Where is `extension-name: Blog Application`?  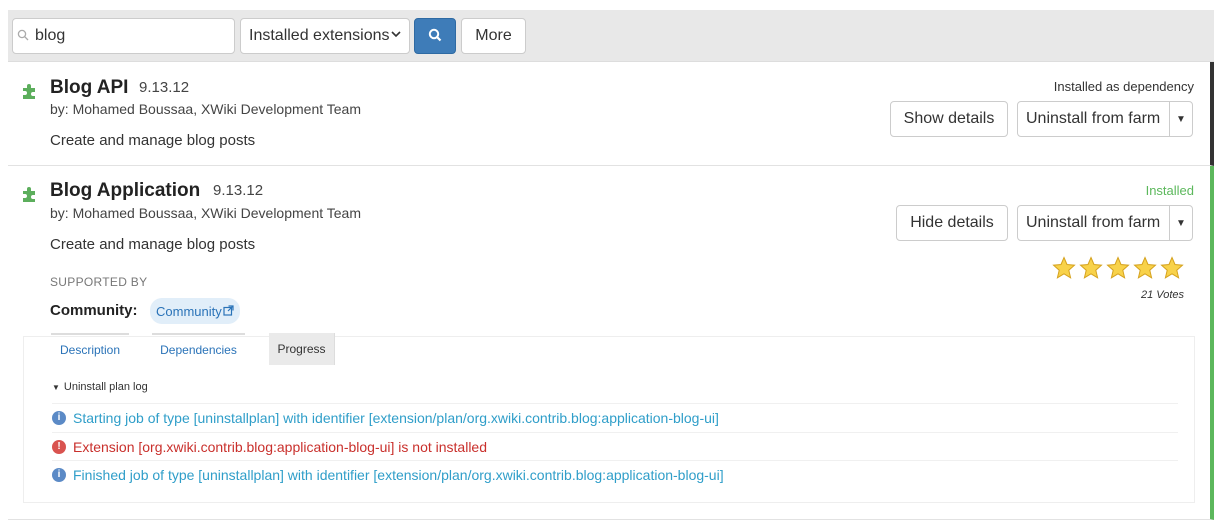
extension-name: Blog Application is located at coordinates (125, 191).